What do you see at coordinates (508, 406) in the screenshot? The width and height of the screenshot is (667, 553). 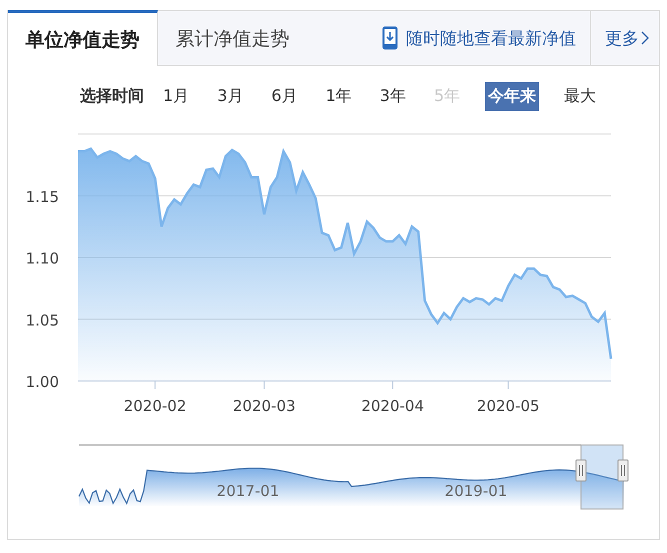 I see `x-tick-label: 2020-05` at bounding box center [508, 406].